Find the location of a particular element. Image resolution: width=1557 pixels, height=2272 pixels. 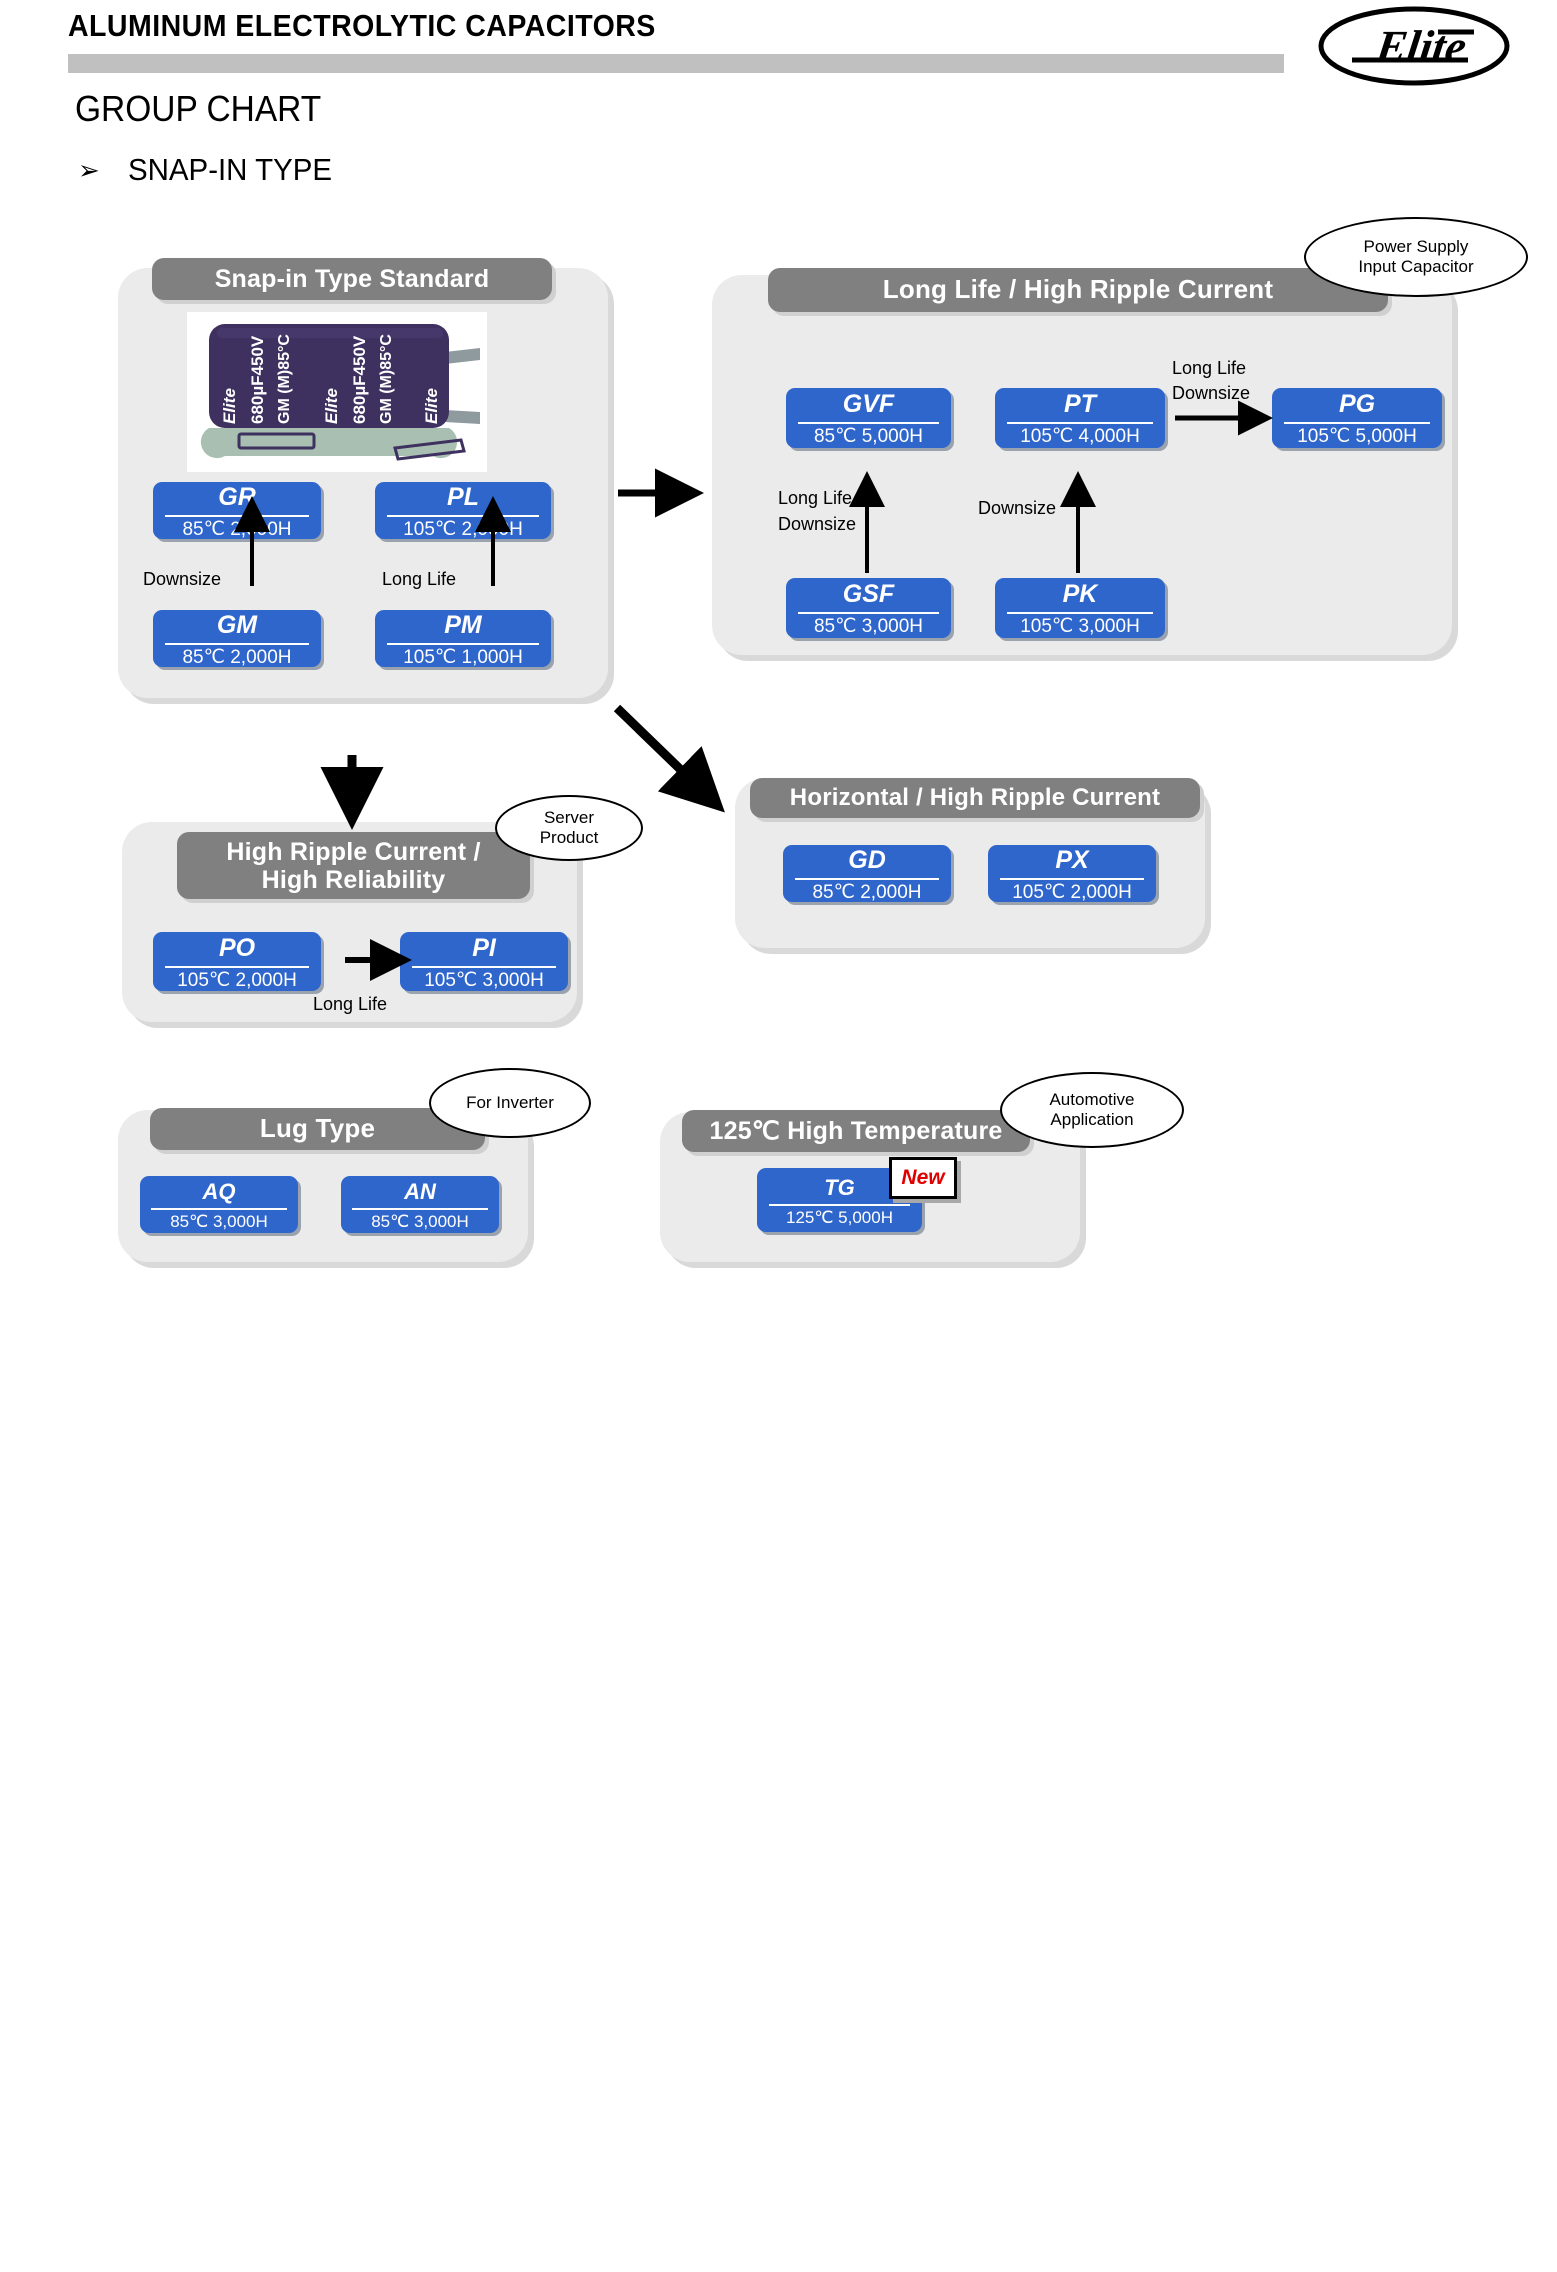

part-chip-px: PX 105℃ 2,000H is located at coordinates (1072, 873).